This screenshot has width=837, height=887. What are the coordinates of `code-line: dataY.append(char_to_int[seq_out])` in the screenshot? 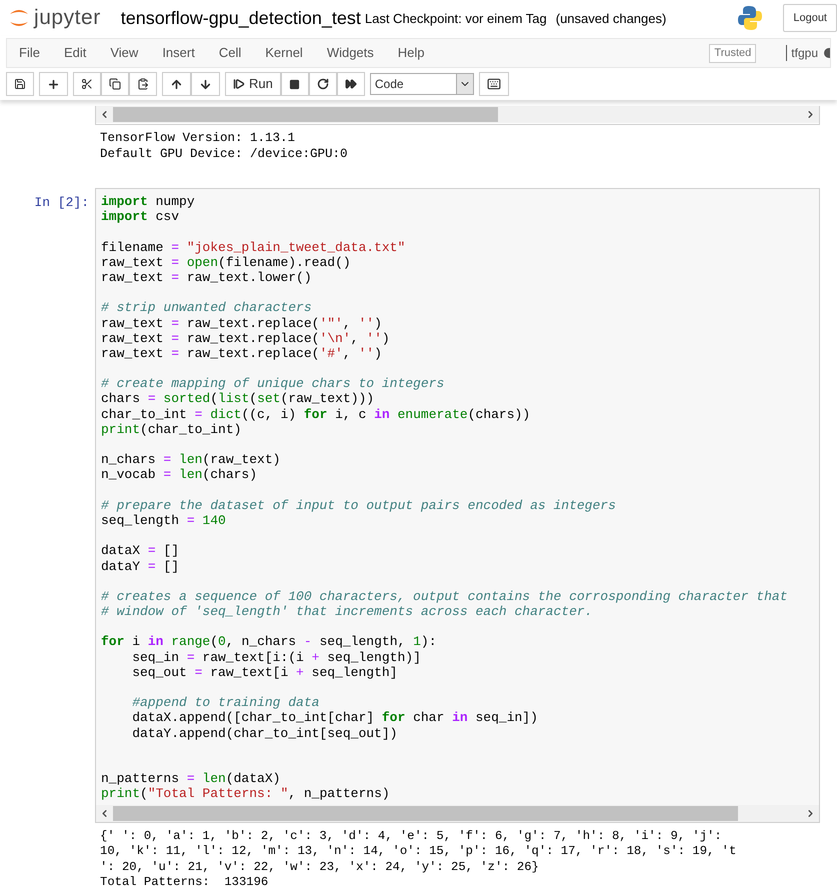 It's located at (264, 733).